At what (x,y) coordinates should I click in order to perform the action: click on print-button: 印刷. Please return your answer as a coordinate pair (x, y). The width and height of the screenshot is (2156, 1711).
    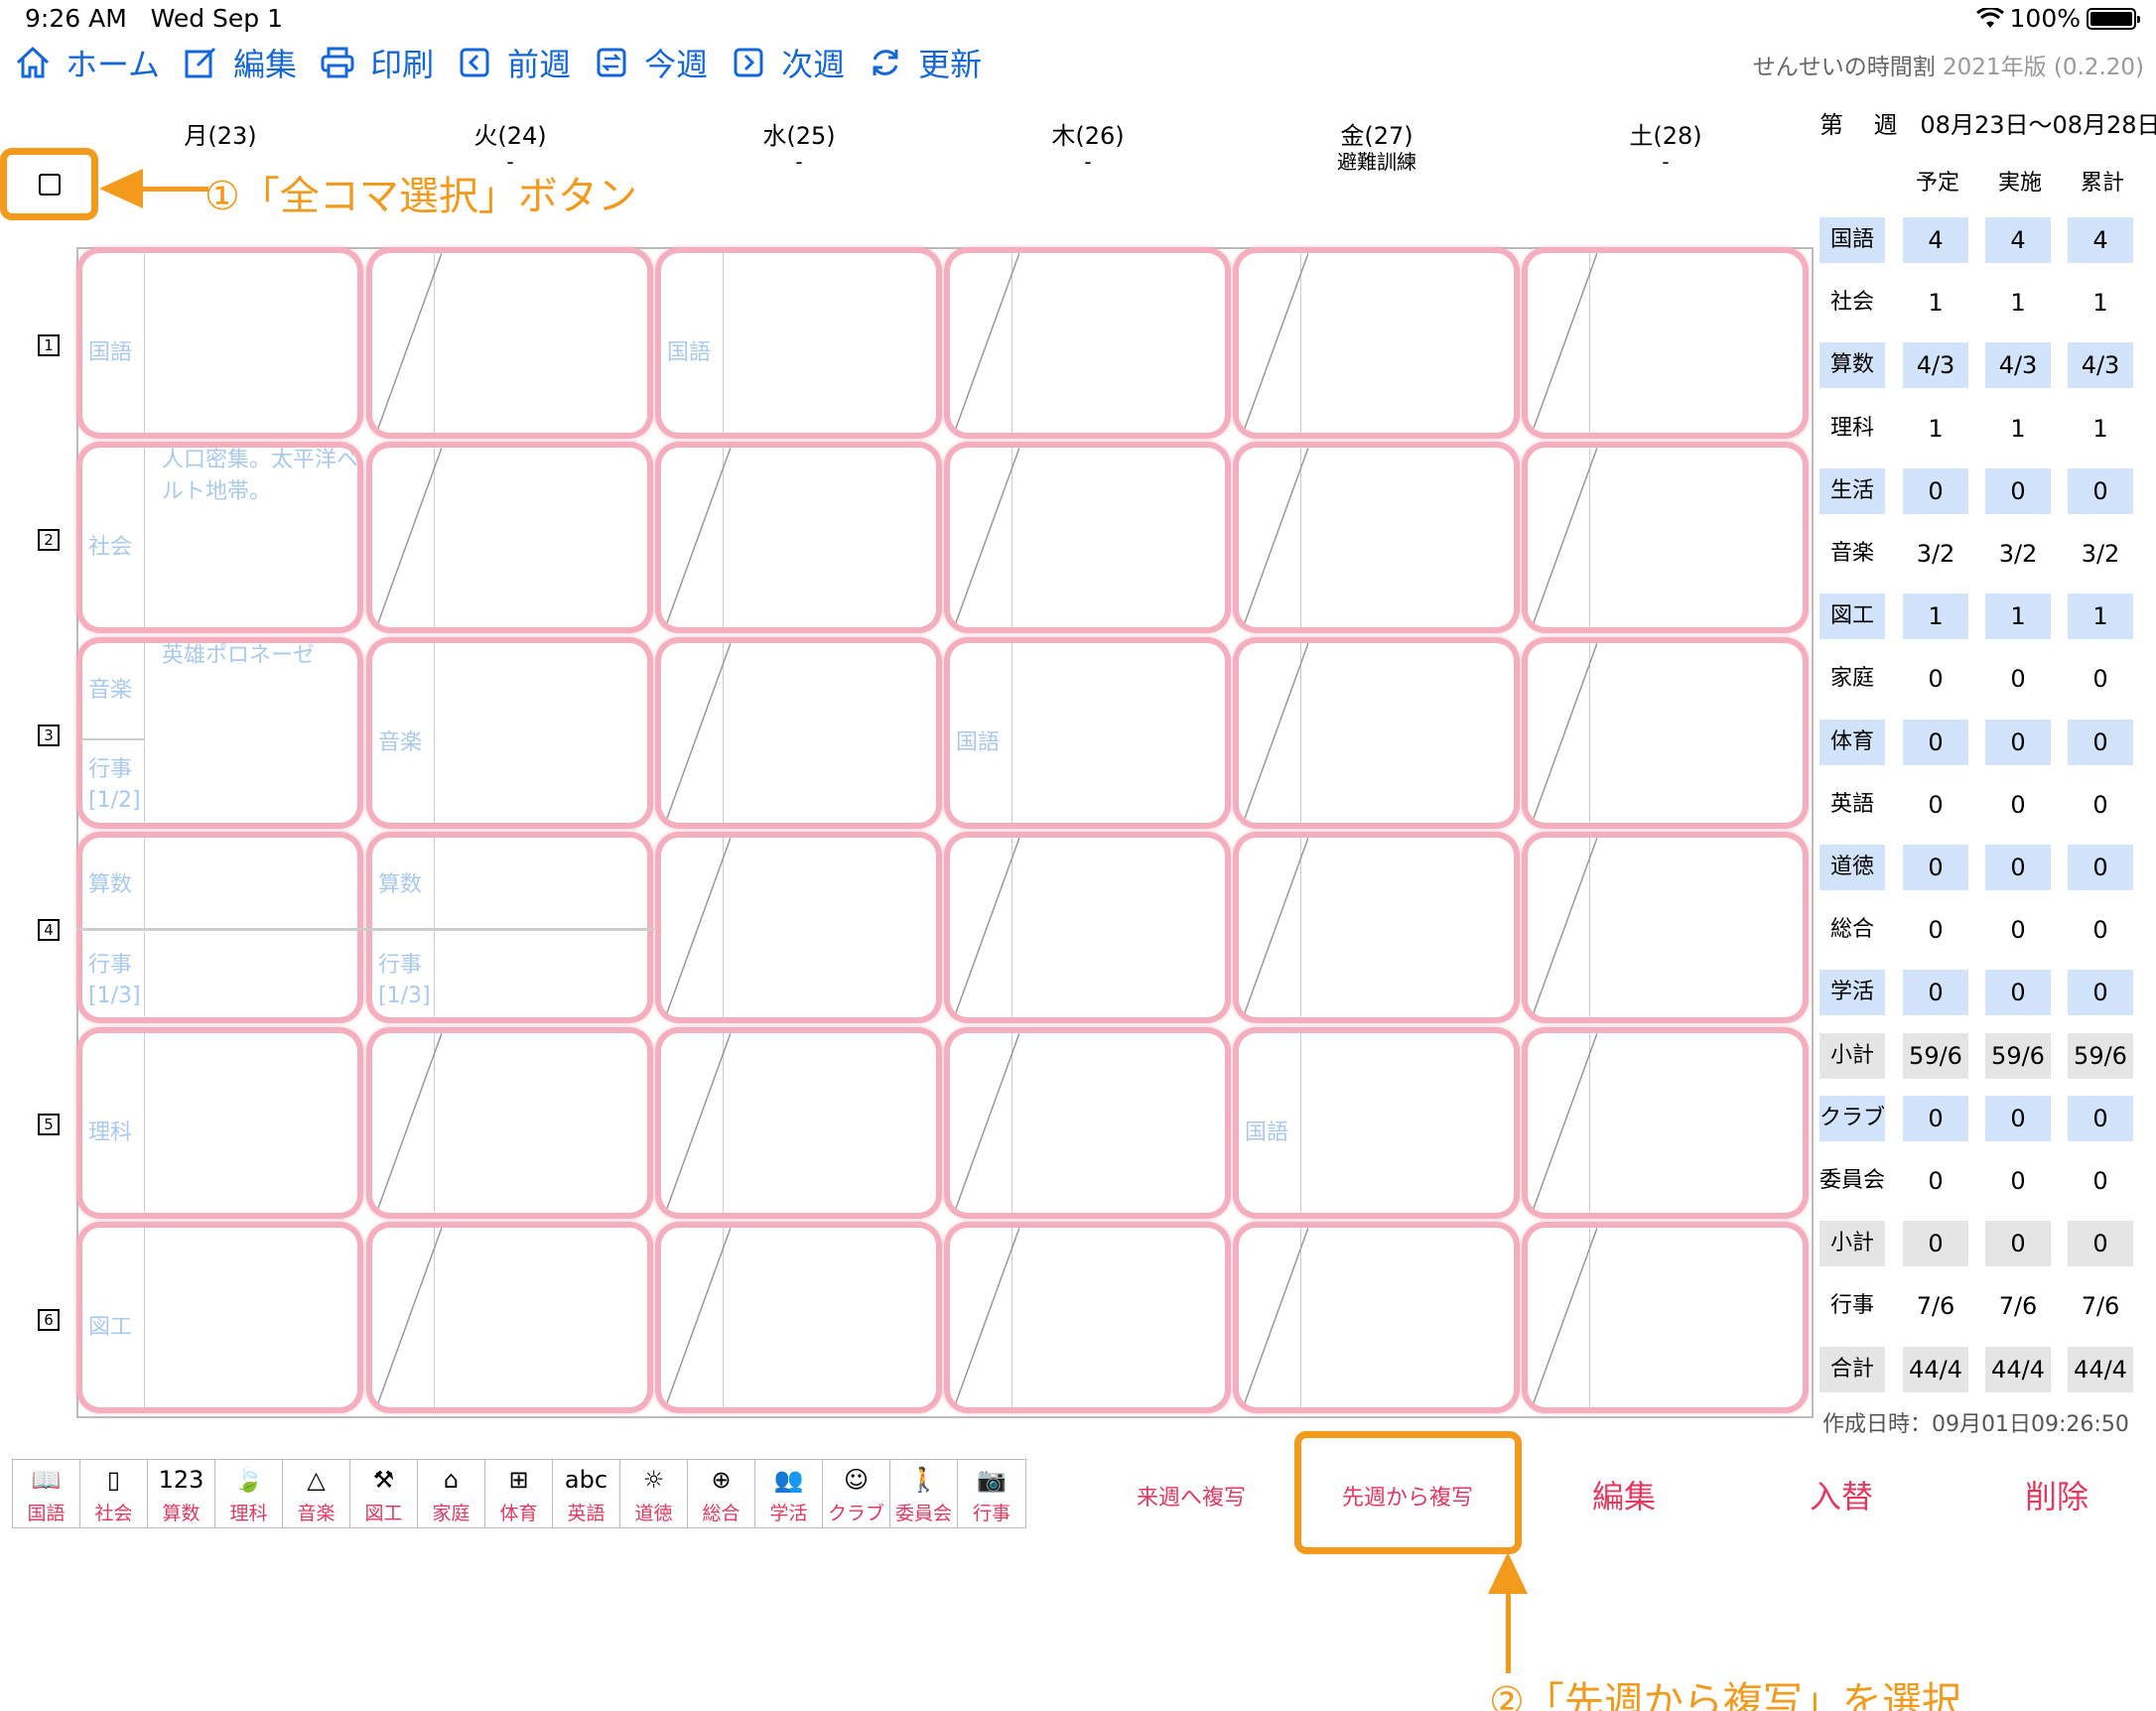
    Looking at the image, I should click on (376, 62).